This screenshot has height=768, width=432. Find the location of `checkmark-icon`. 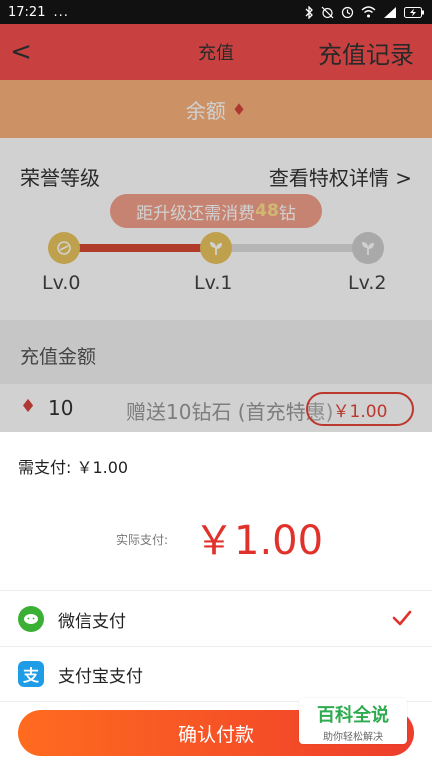

checkmark-icon is located at coordinates (402, 618).